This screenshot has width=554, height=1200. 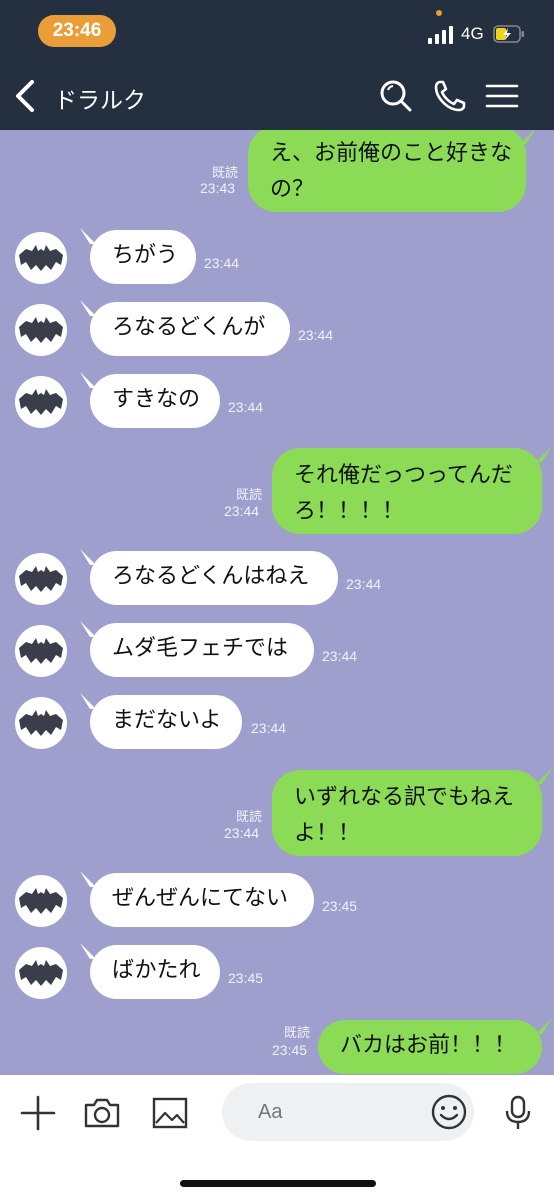 I want to click on message-bubble-incoming: まだないよ, so click(x=166, y=722).